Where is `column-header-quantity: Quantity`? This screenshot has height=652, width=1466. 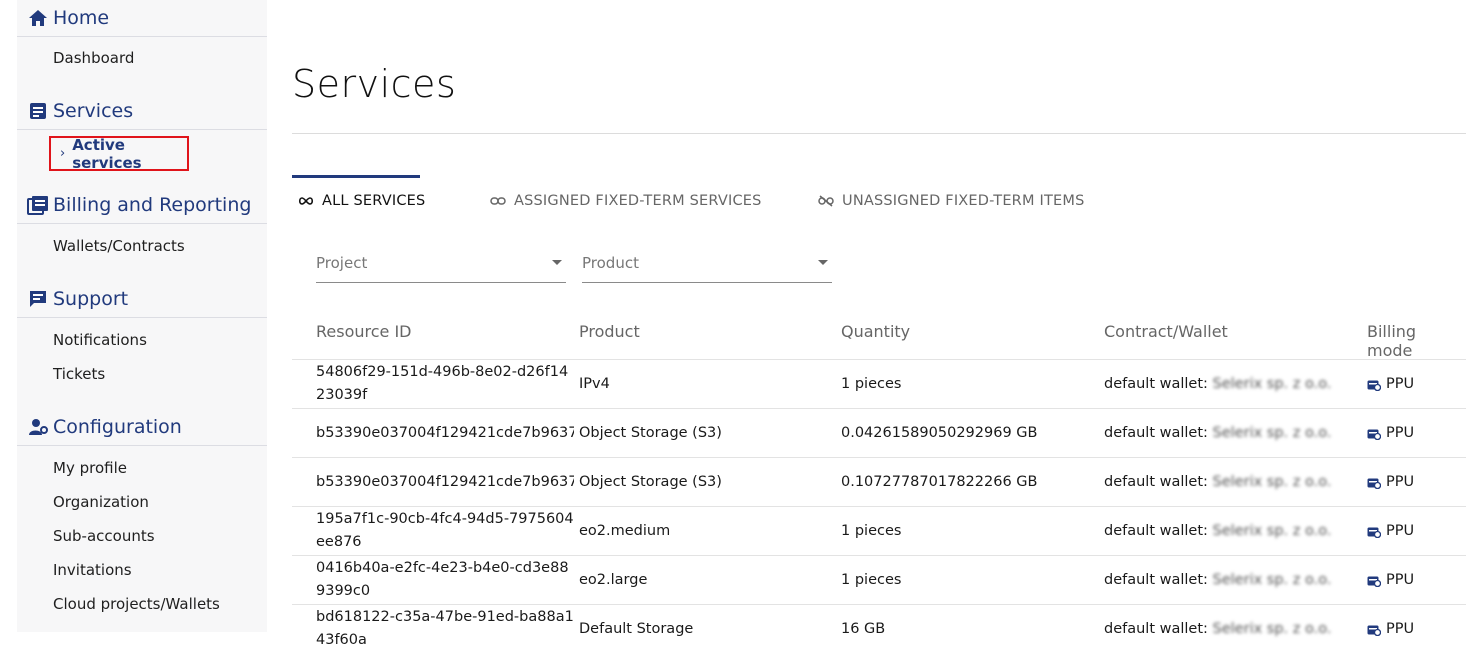 column-header-quantity: Quantity is located at coordinates (875, 331).